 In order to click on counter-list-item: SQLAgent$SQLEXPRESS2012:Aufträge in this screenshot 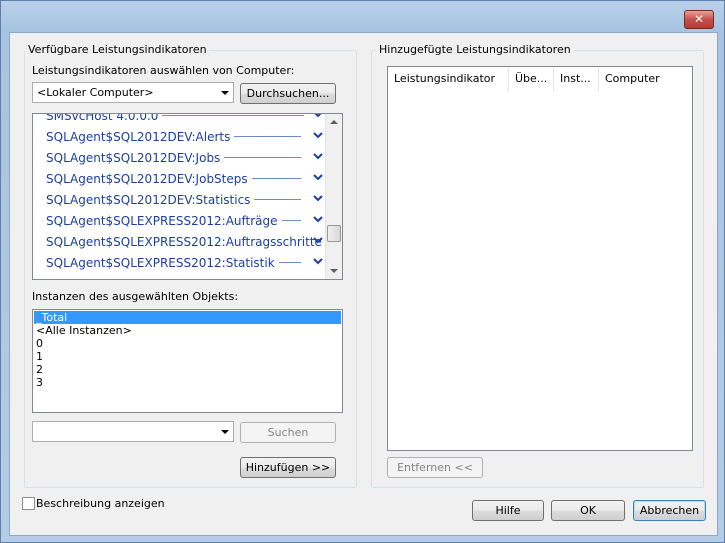, I will do `click(191, 224)`.